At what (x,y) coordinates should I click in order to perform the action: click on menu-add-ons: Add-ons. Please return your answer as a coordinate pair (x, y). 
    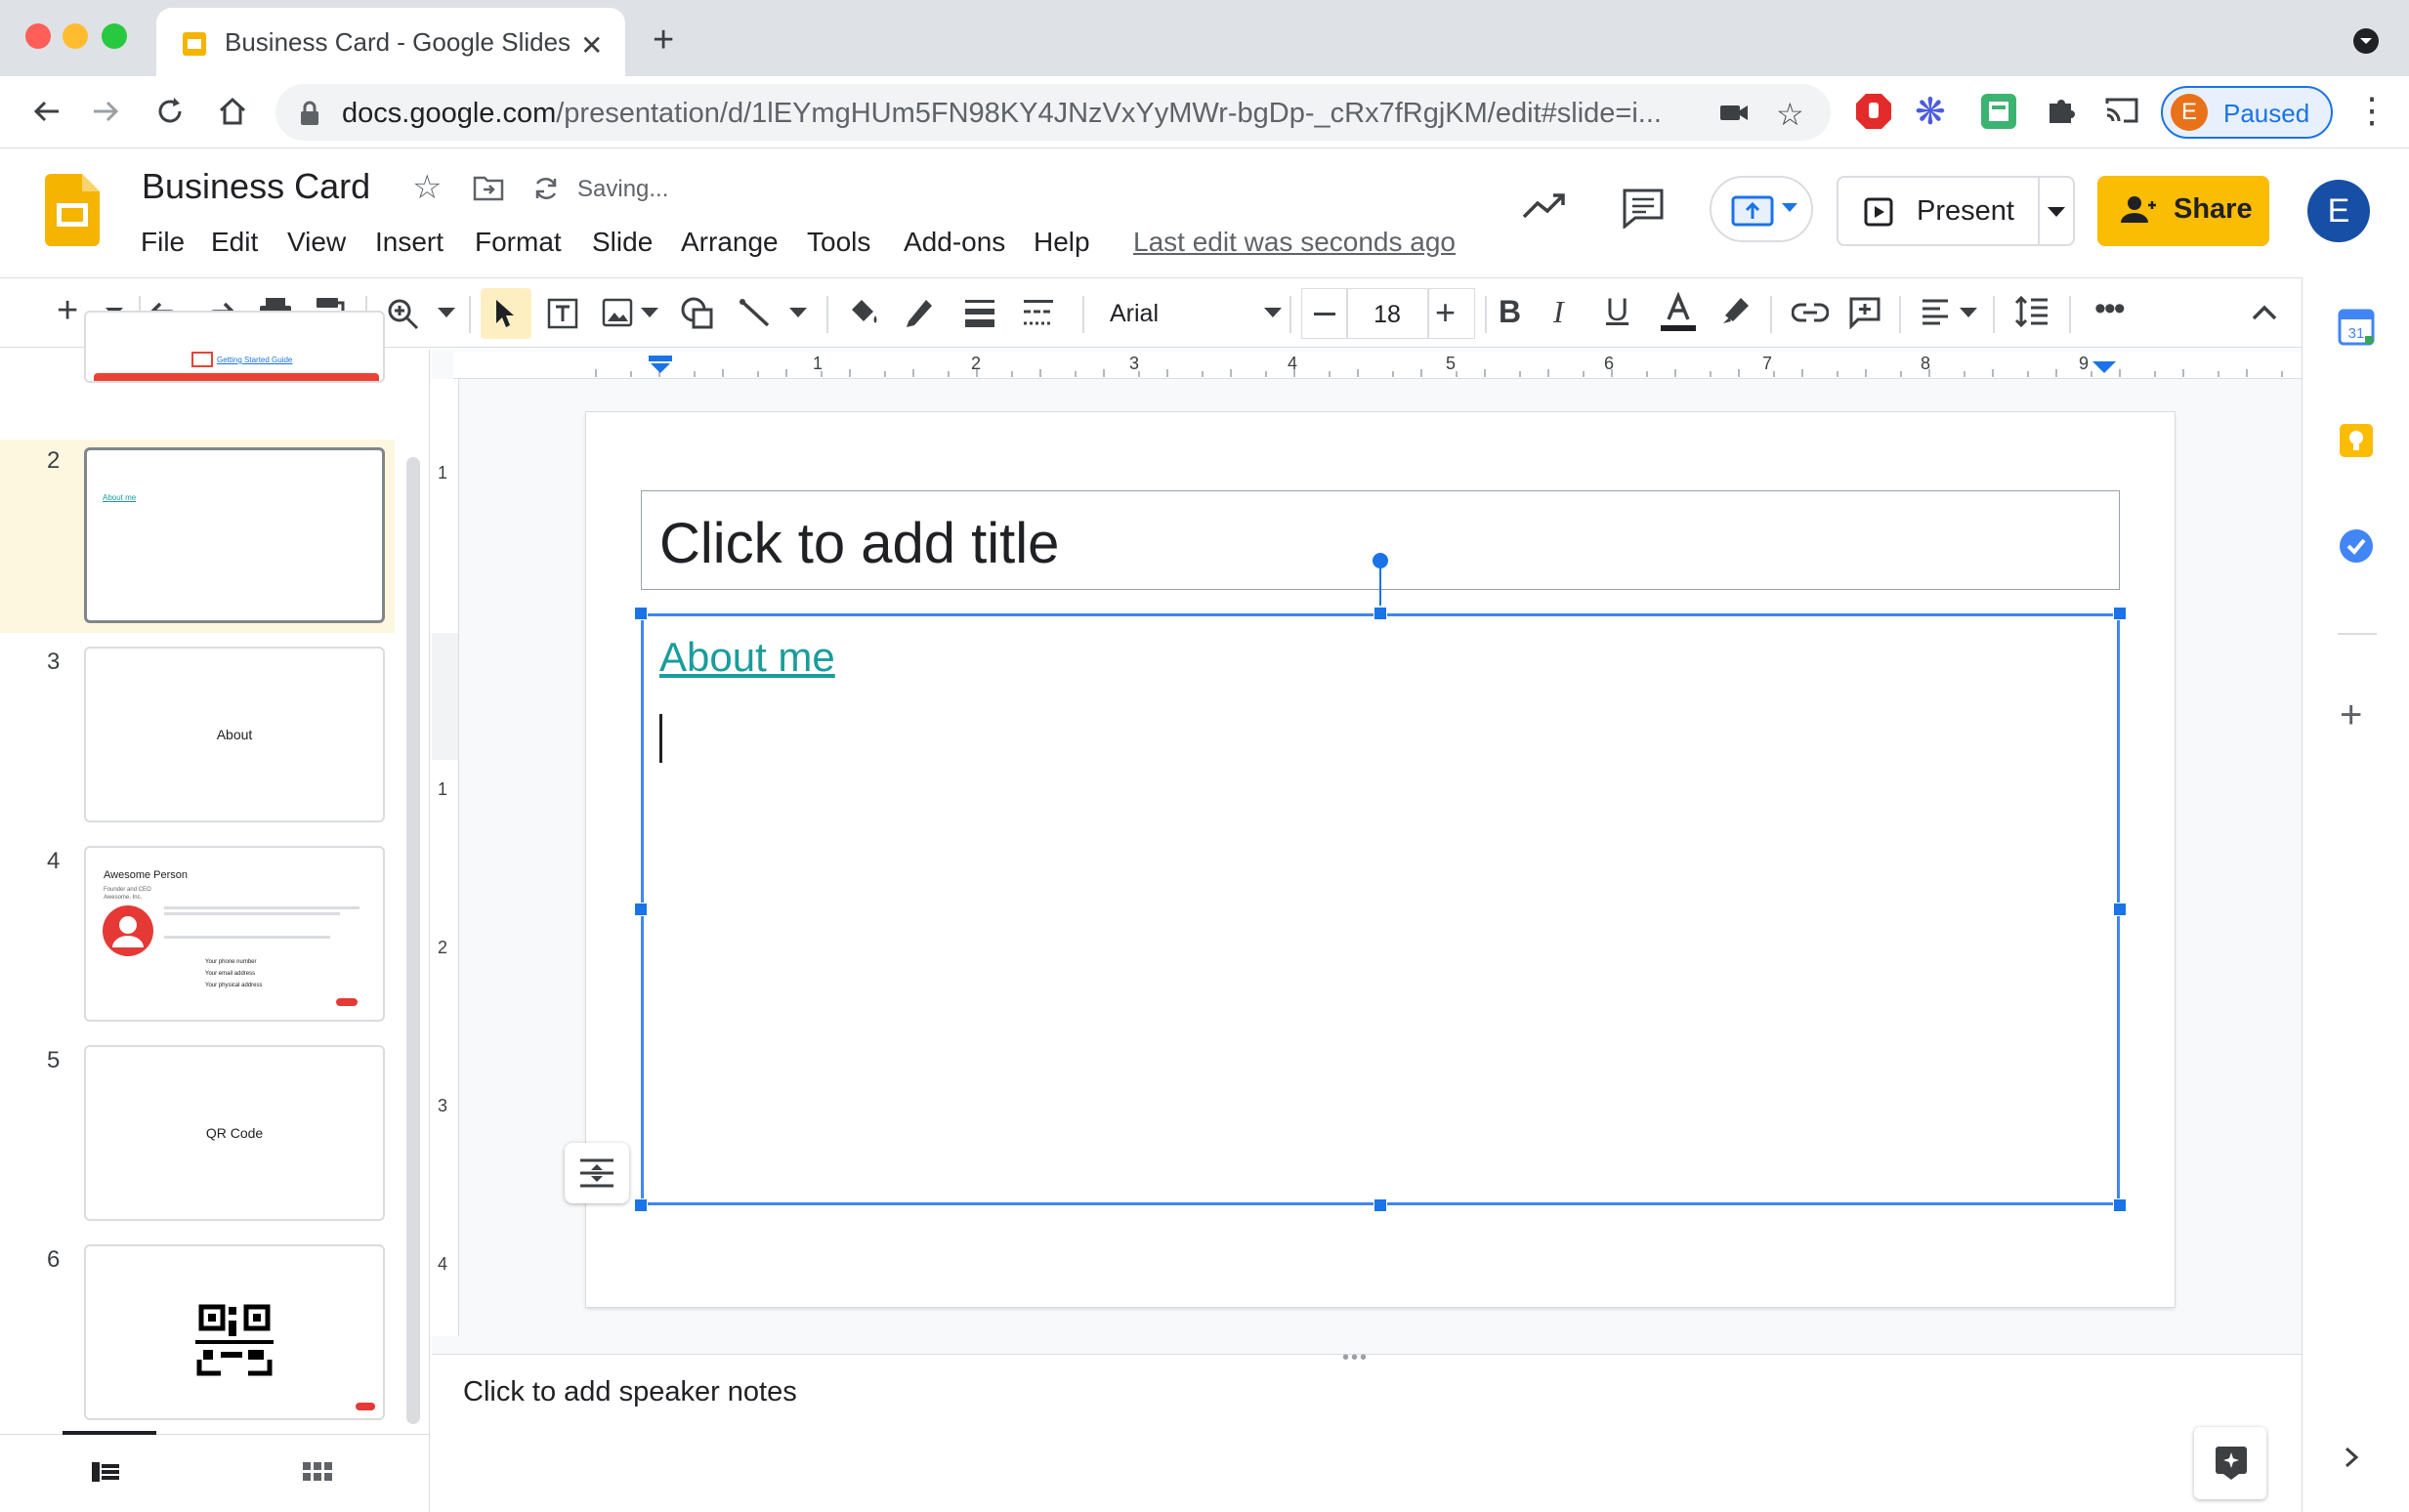
    Looking at the image, I should click on (954, 242).